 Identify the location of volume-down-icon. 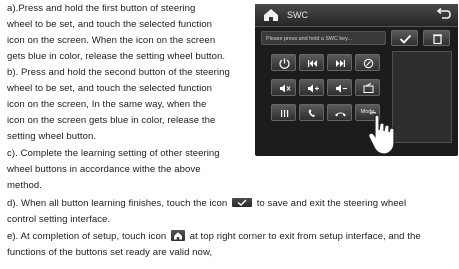
(341, 88).